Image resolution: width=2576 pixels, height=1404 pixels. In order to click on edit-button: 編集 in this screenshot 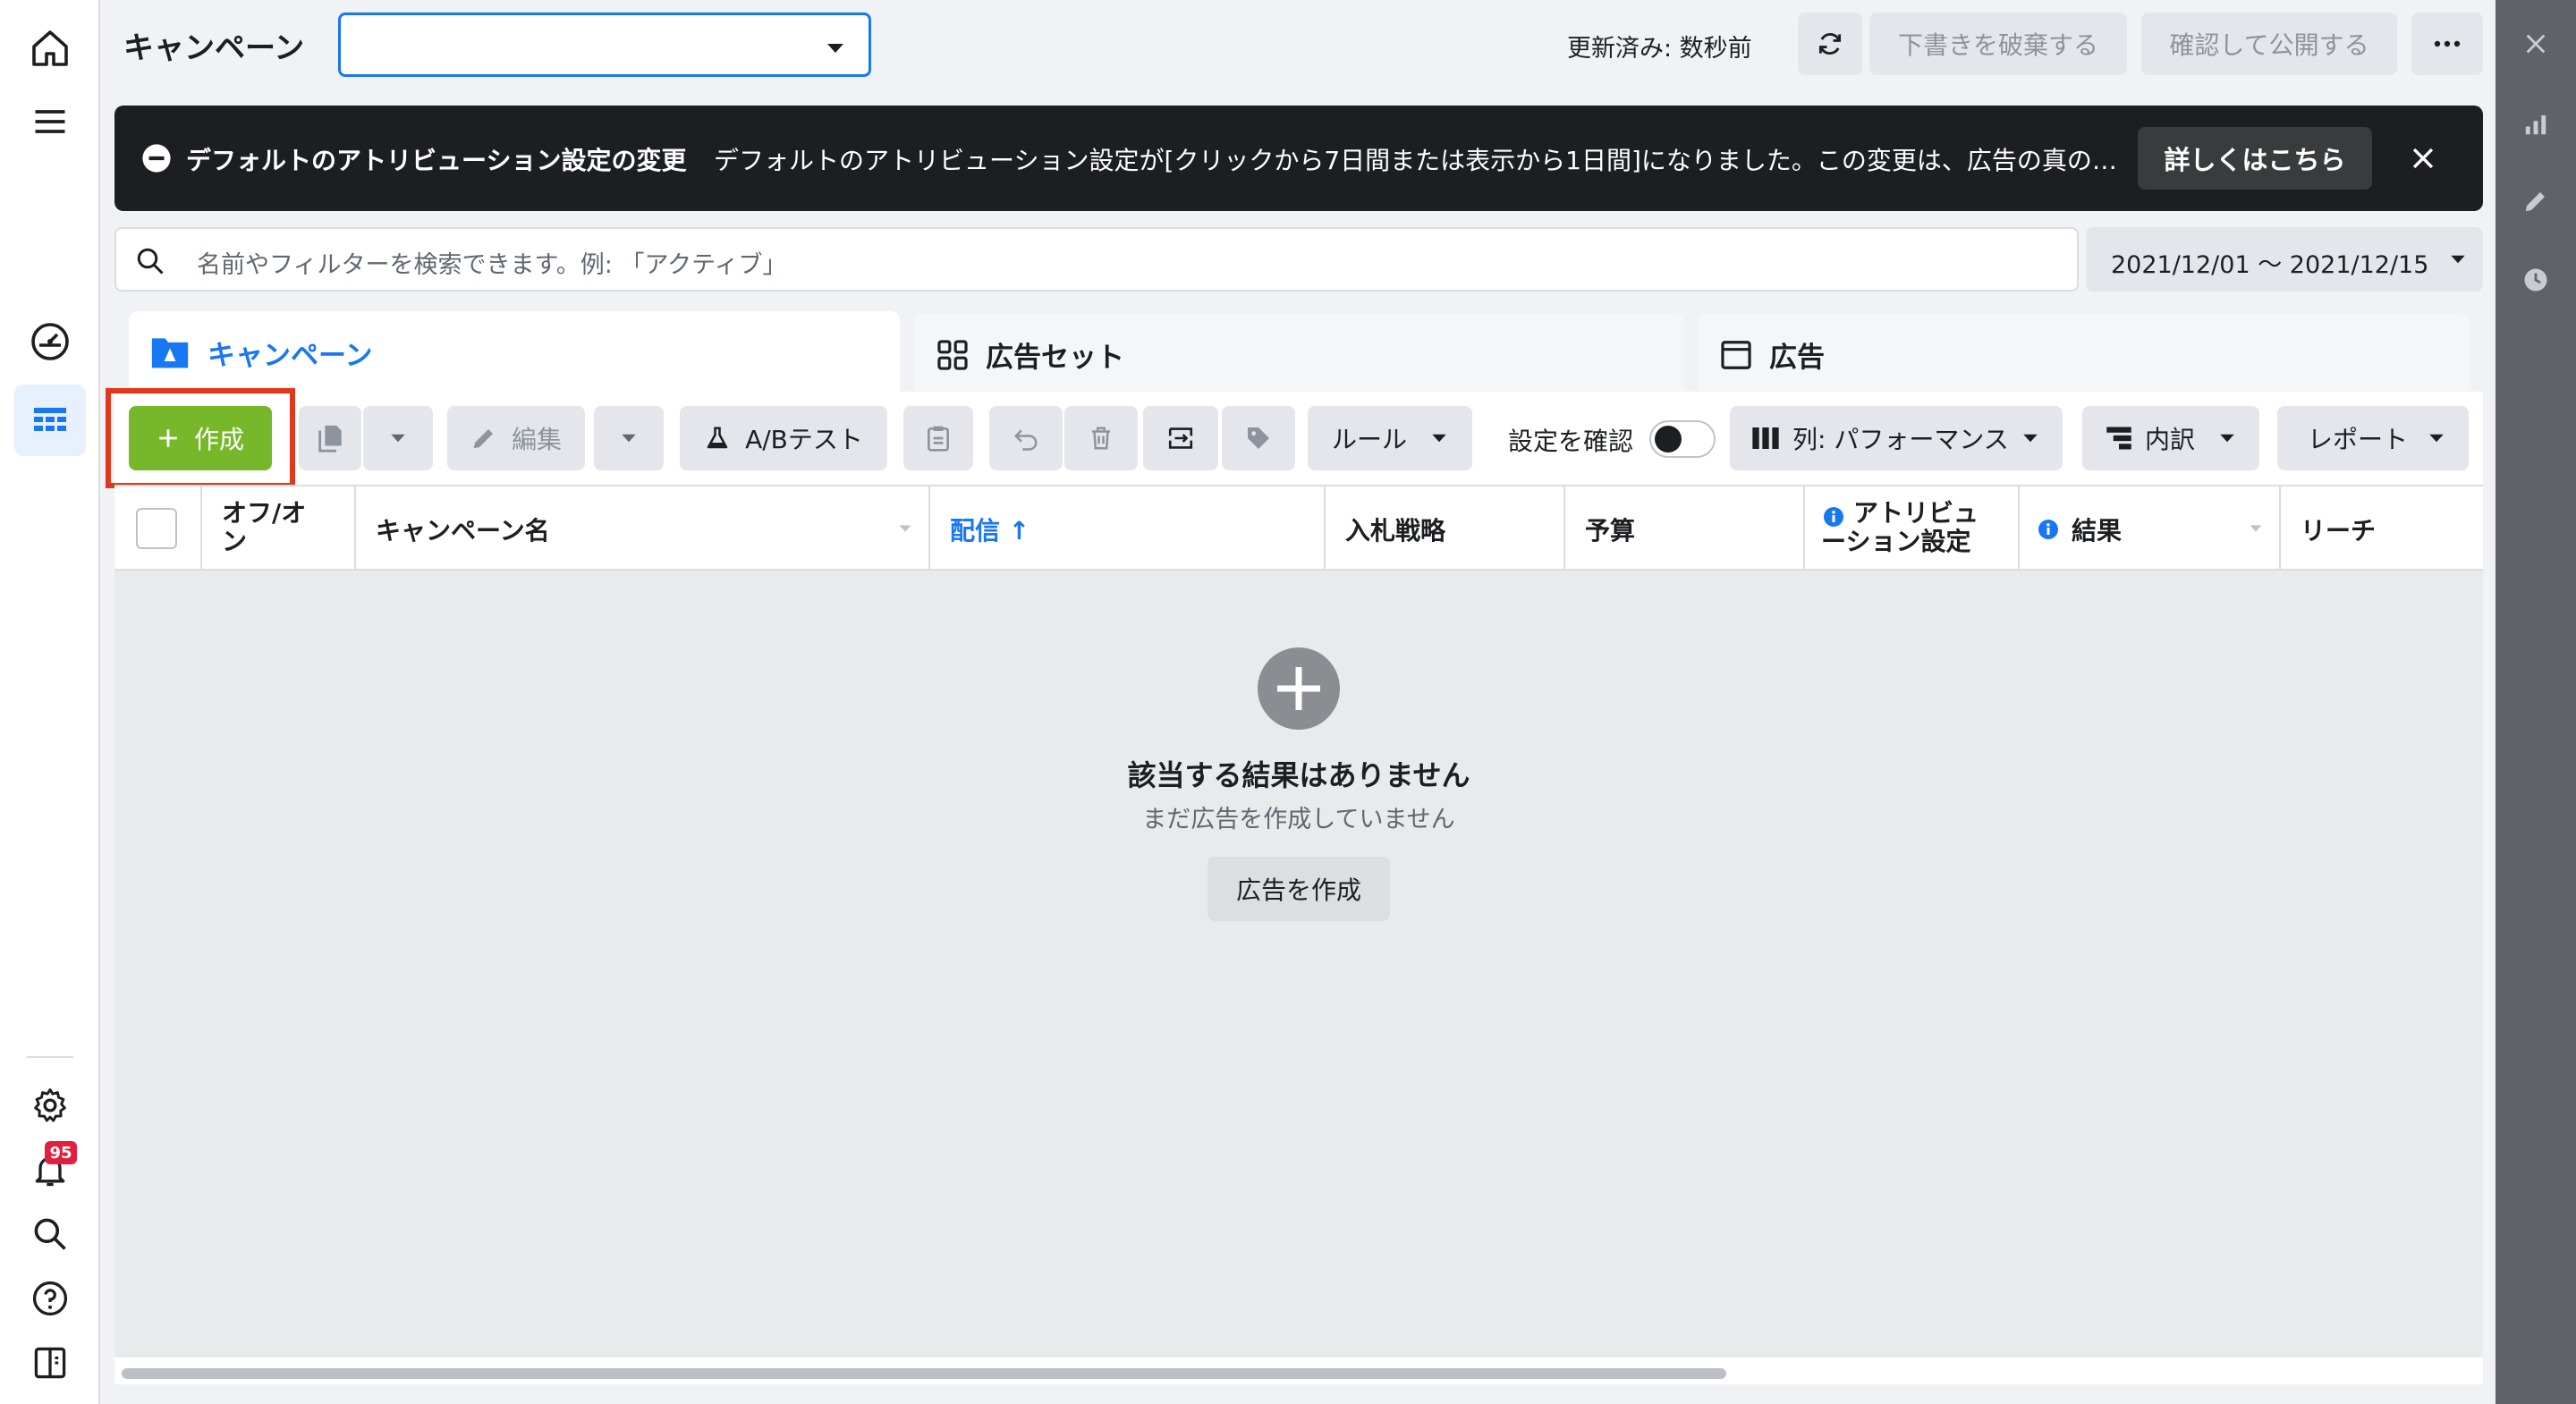, I will do `click(516, 438)`.